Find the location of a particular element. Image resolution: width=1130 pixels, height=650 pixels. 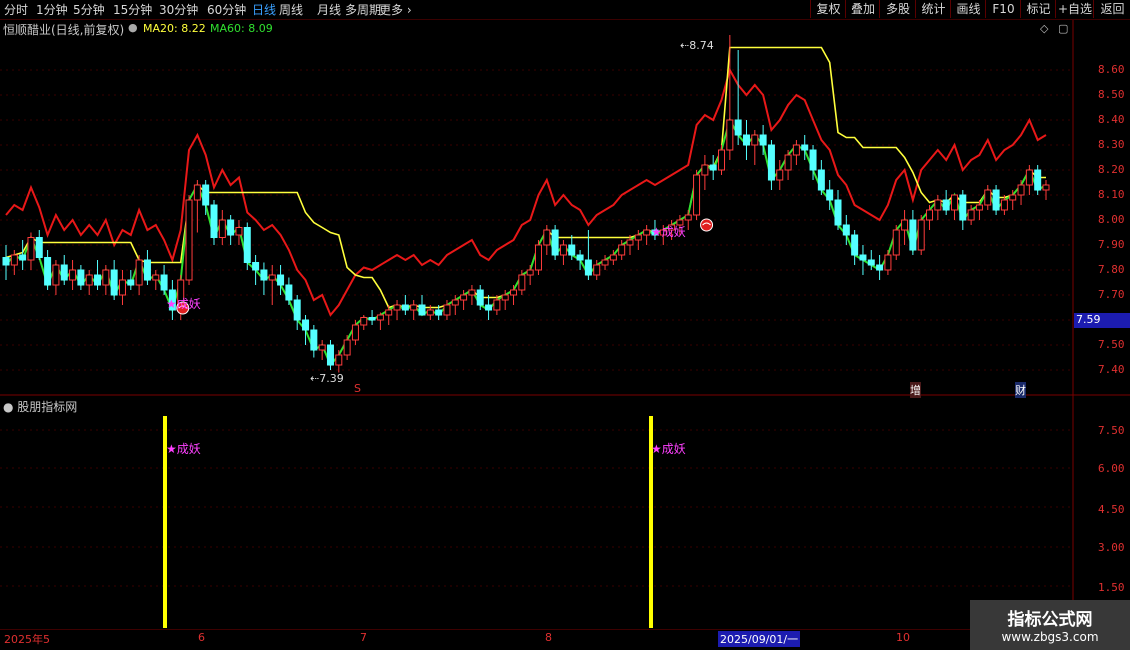

toolbar-button-8: 返回 is located at coordinates (1111, 9).